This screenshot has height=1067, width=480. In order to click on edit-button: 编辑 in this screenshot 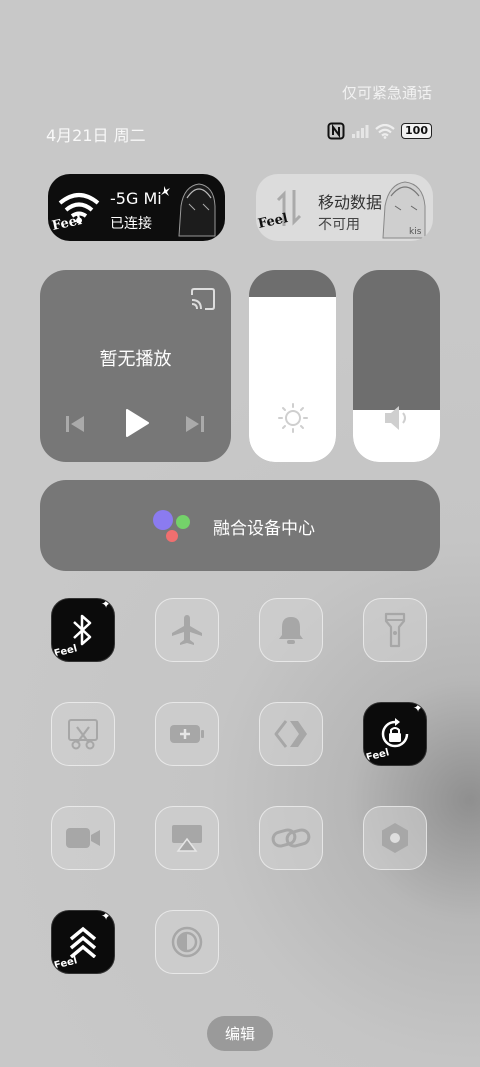, I will do `click(240, 1033)`.